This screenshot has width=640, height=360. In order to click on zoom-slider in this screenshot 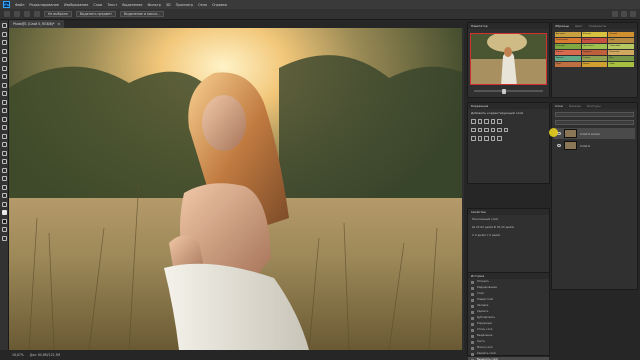, I will do `click(508, 91)`.